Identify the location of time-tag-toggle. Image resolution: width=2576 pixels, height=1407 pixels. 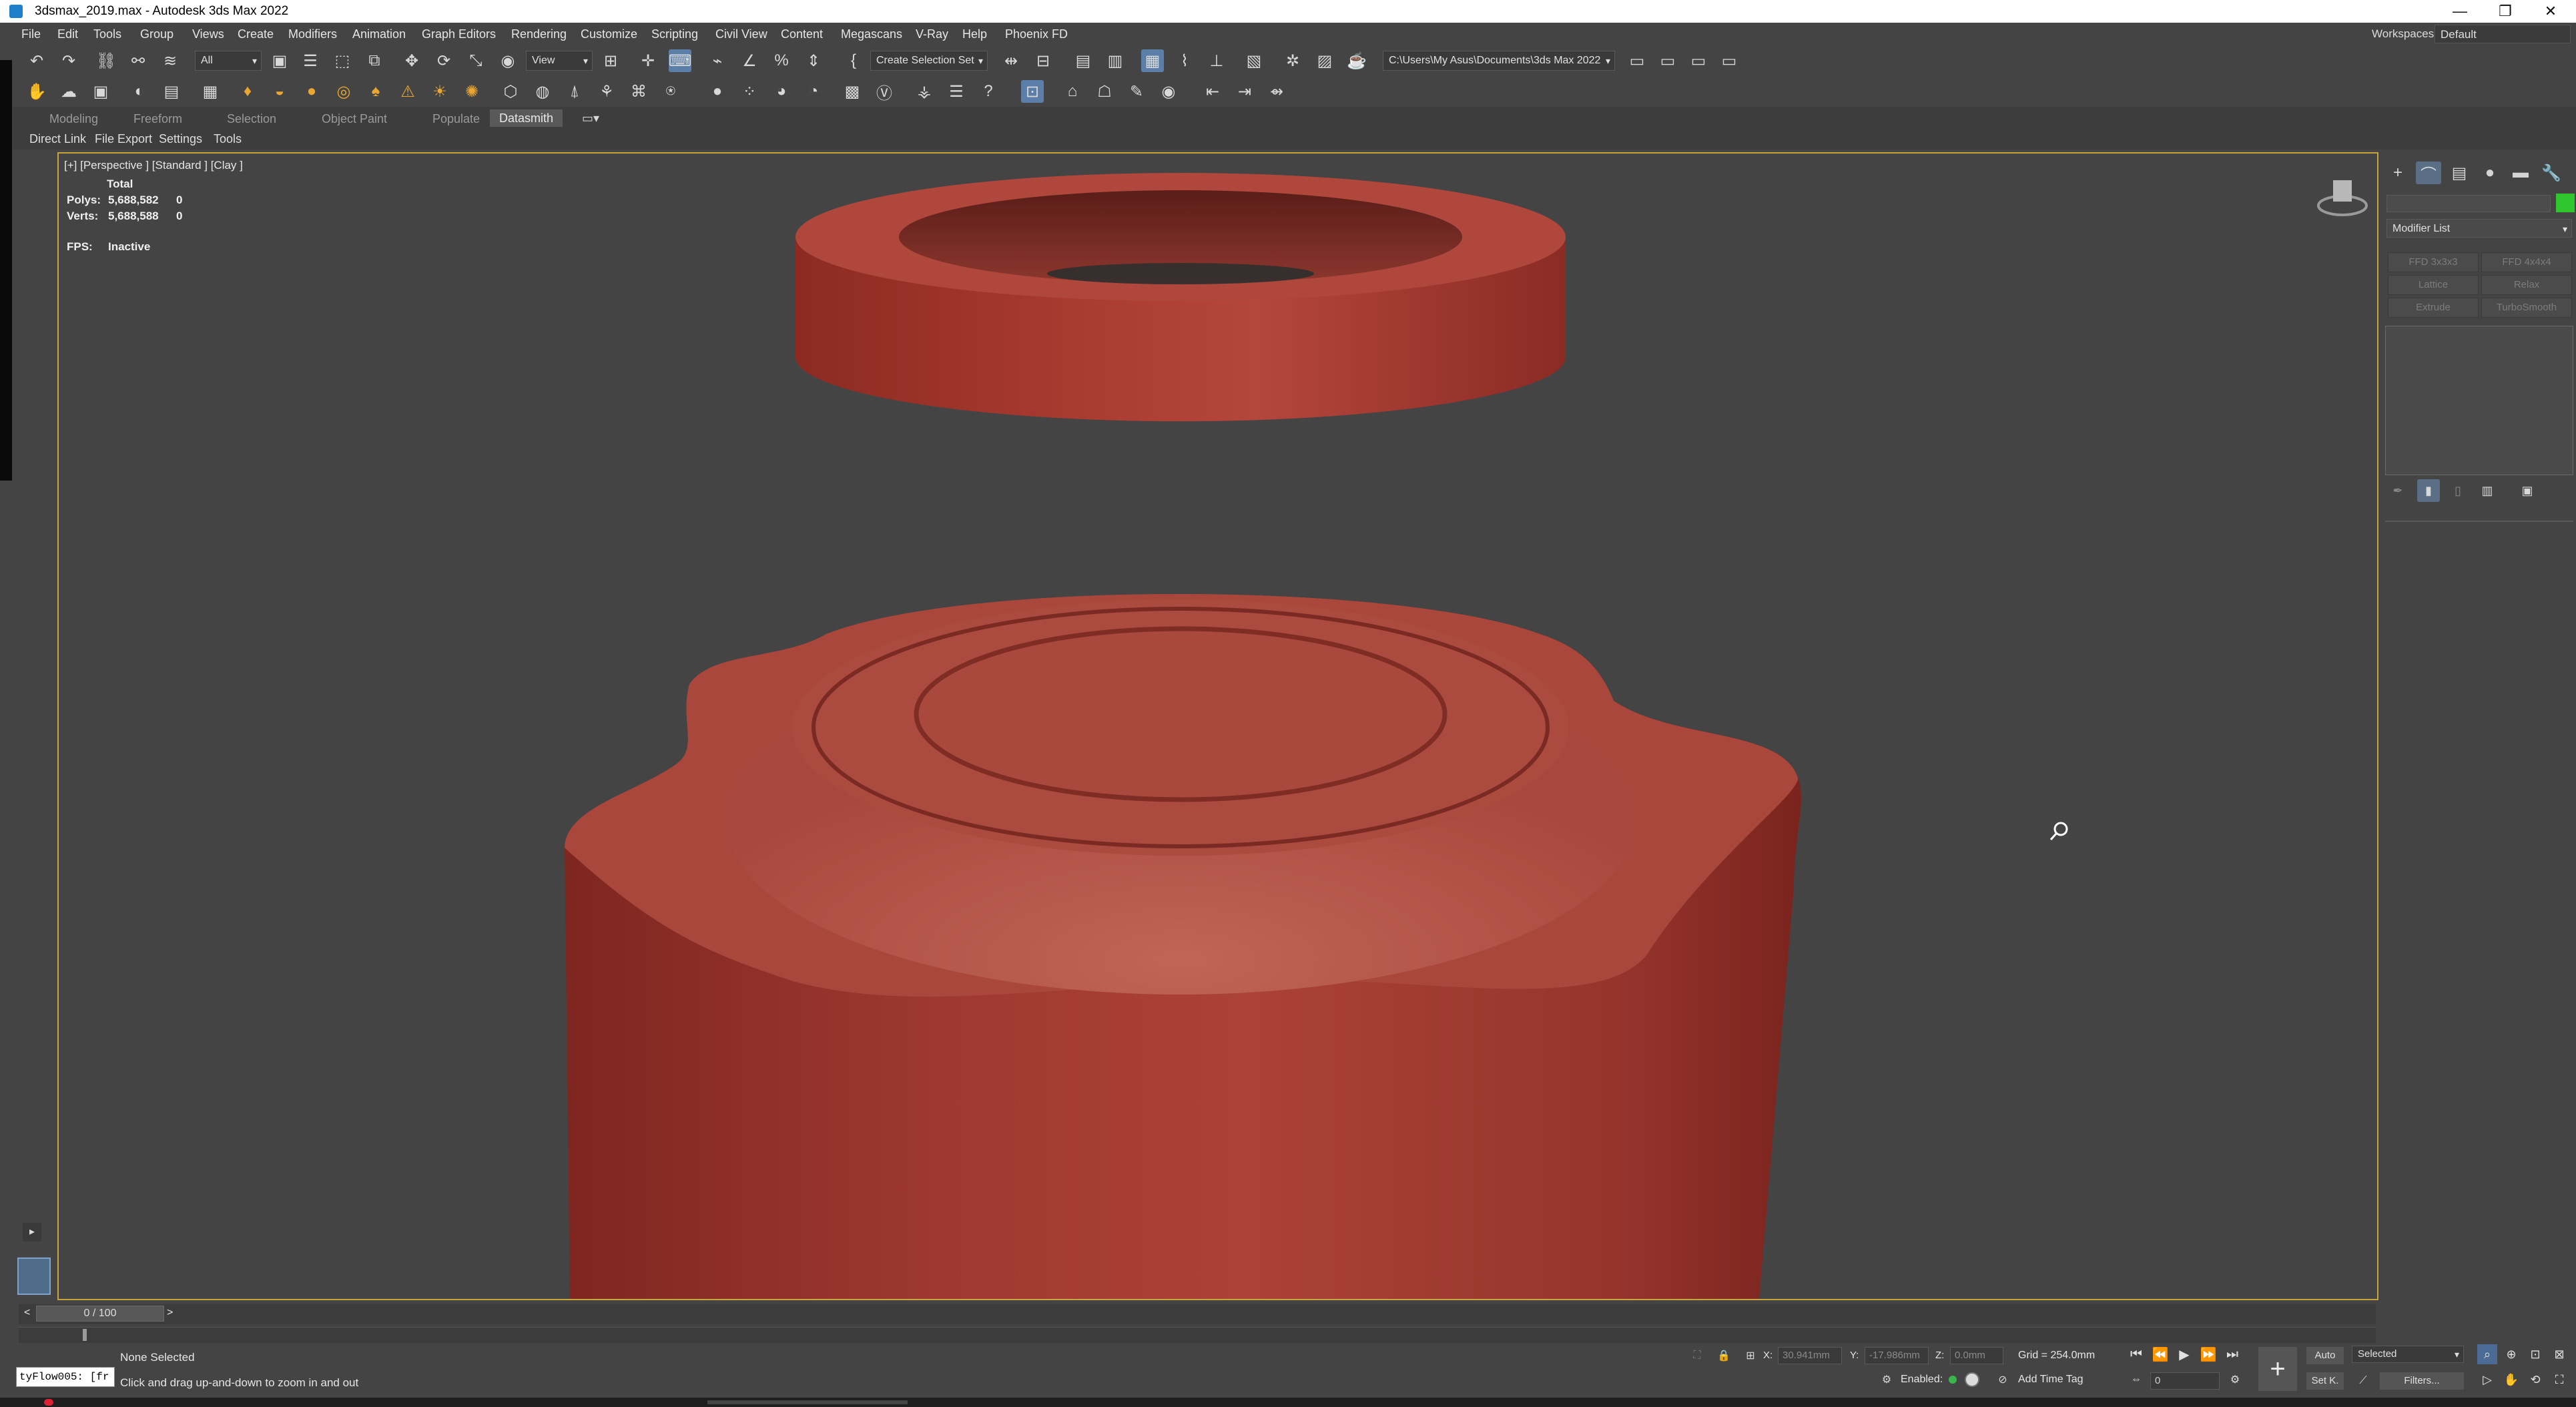
(1972, 1379).